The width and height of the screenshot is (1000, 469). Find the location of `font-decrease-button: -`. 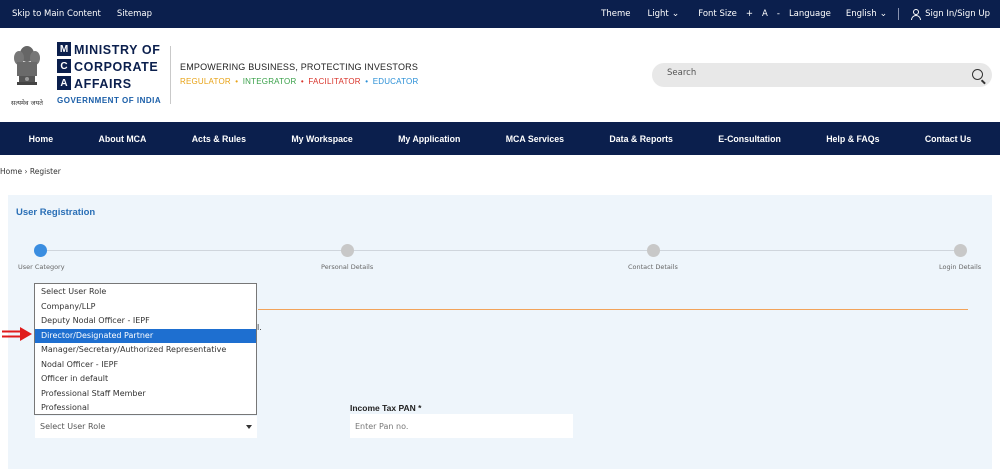

font-decrease-button: - is located at coordinates (778, 14).